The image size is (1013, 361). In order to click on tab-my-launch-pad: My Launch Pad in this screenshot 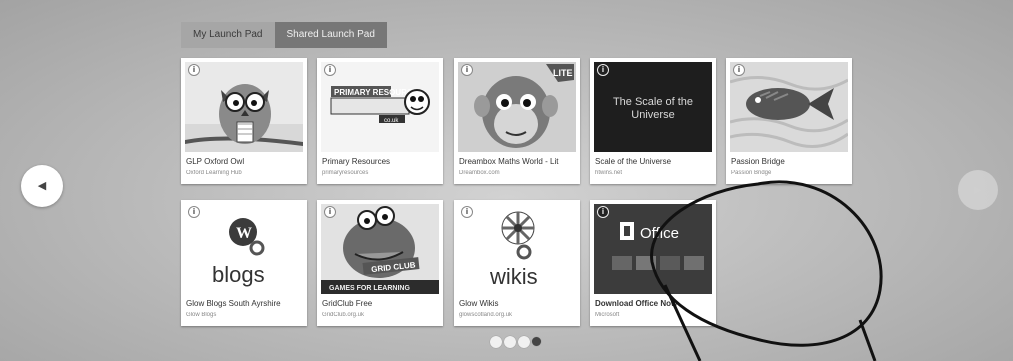, I will do `click(228, 35)`.